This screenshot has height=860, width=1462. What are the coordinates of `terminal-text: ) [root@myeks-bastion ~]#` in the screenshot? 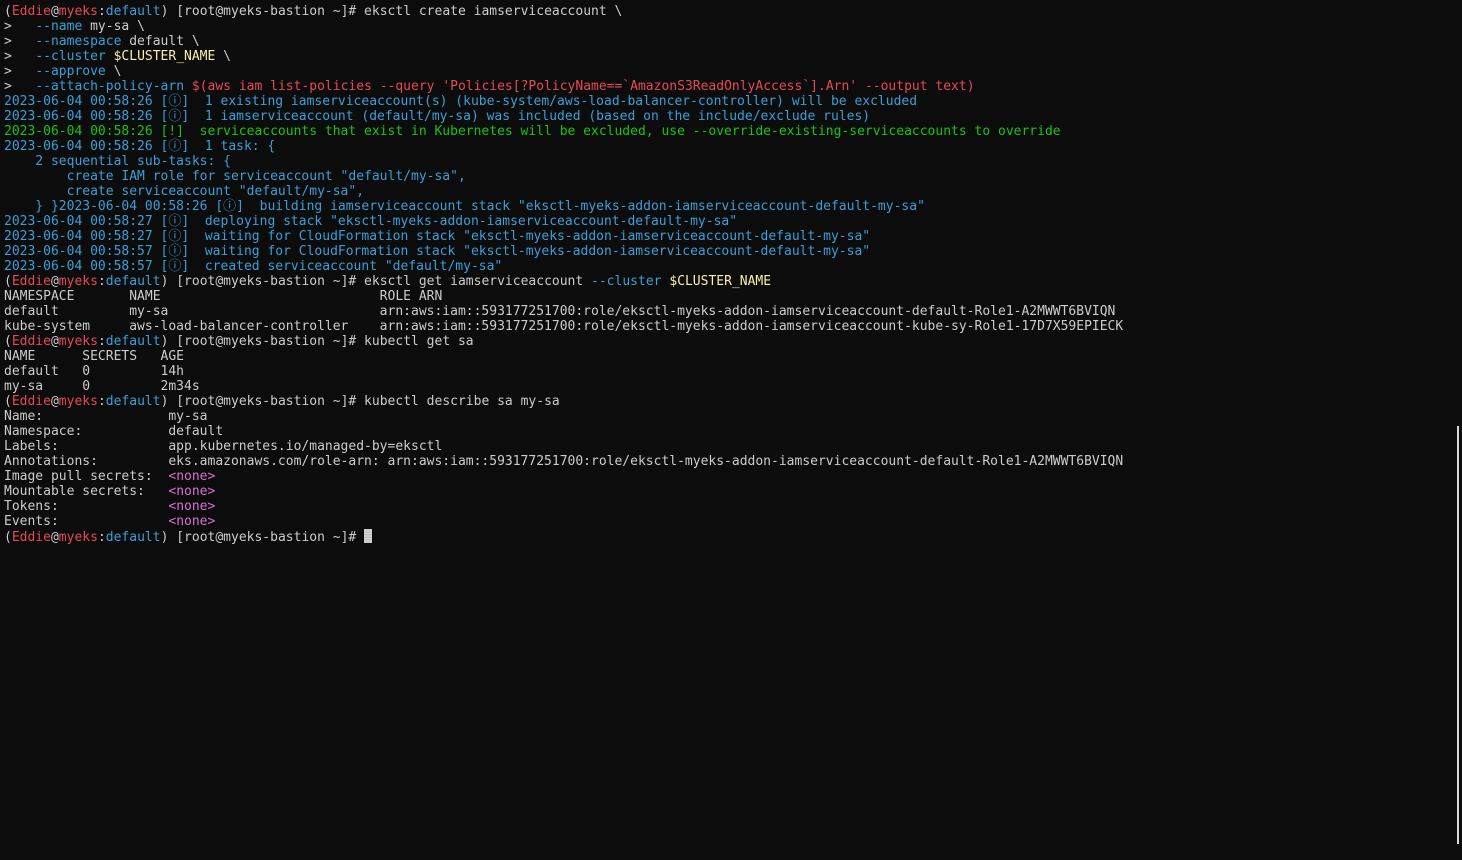 It's located at (262, 537).